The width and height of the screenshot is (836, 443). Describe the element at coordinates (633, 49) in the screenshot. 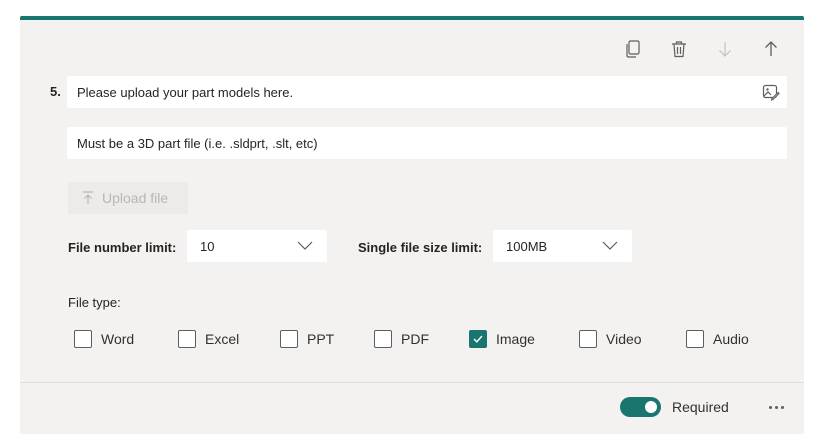

I see `copy-icon` at that location.